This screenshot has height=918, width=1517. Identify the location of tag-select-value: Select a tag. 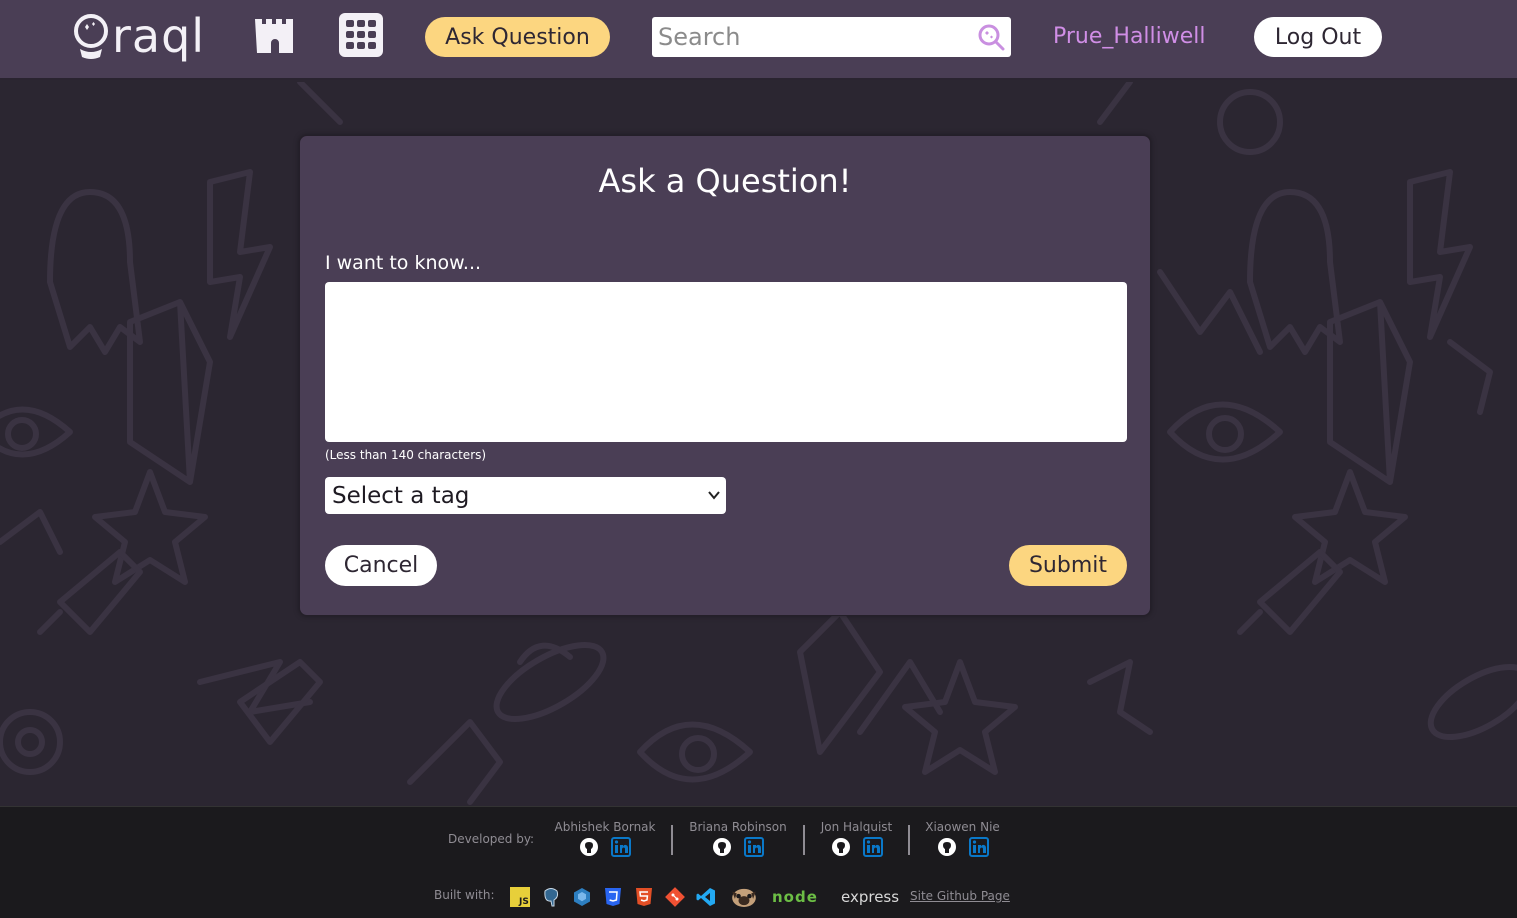
(401, 495).